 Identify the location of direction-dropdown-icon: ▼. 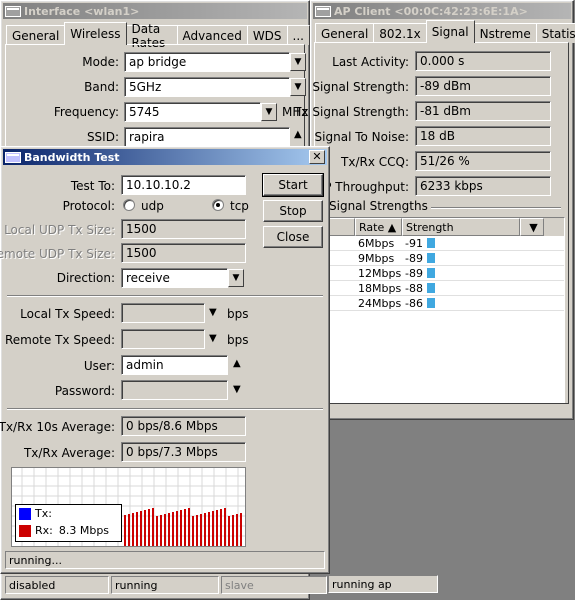
(236, 278).